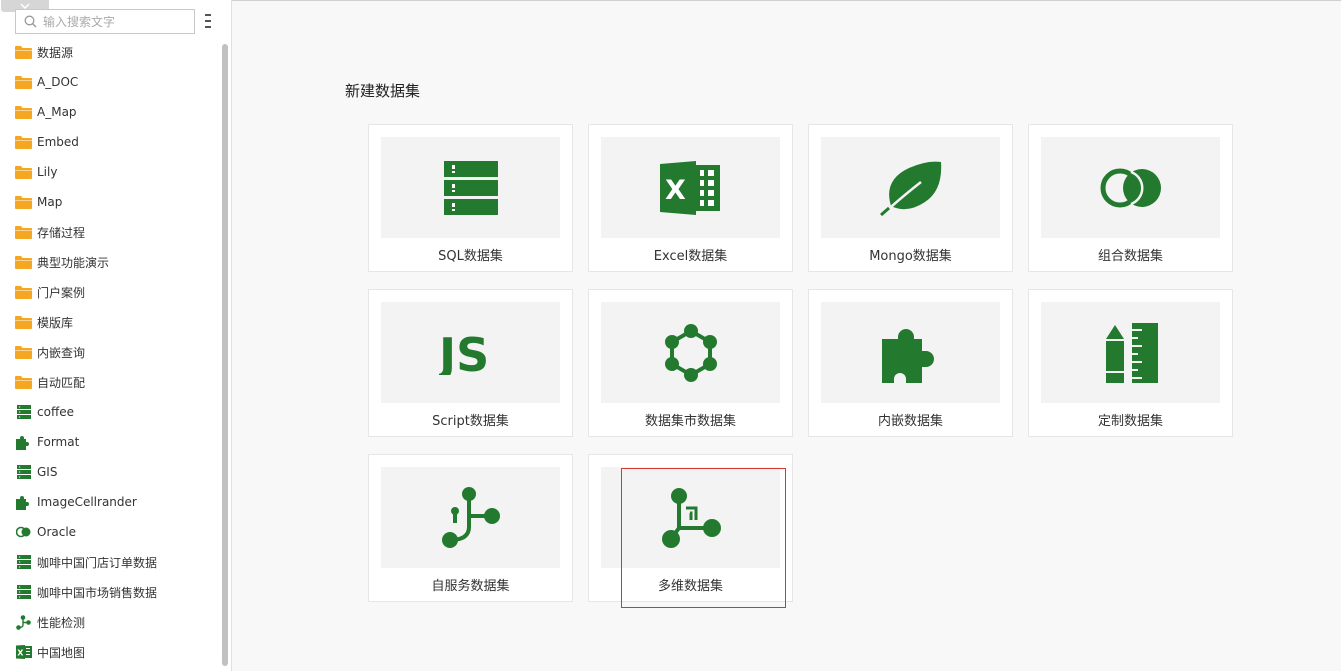 Image resolution: width=1341 pixels, height=671 pixels. Describe the element at coordinates (73, 262) in the screenshot. I see `tree-item-label: 典型功能演示` at that location.